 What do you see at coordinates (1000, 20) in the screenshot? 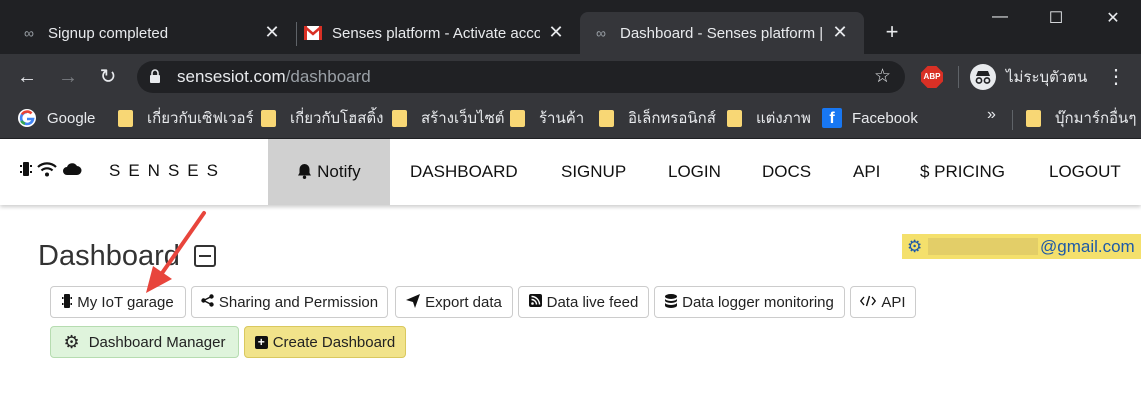
I see `minimize-button: —` at bounding box center [1000, 20].